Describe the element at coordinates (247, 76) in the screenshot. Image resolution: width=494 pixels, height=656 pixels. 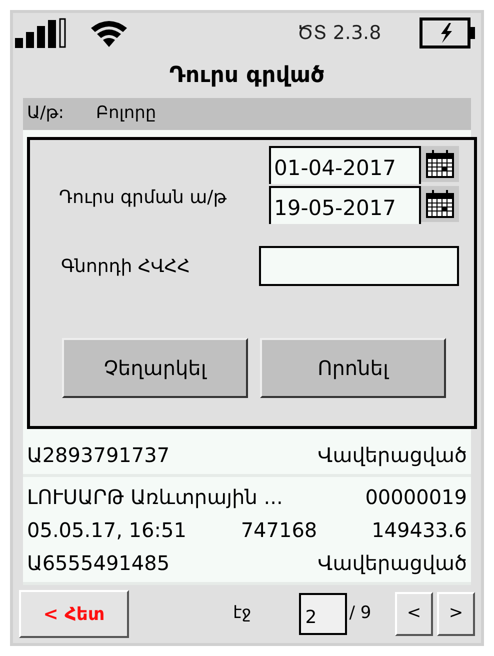
I see `screen-title: Դուրս գրված` at that location.